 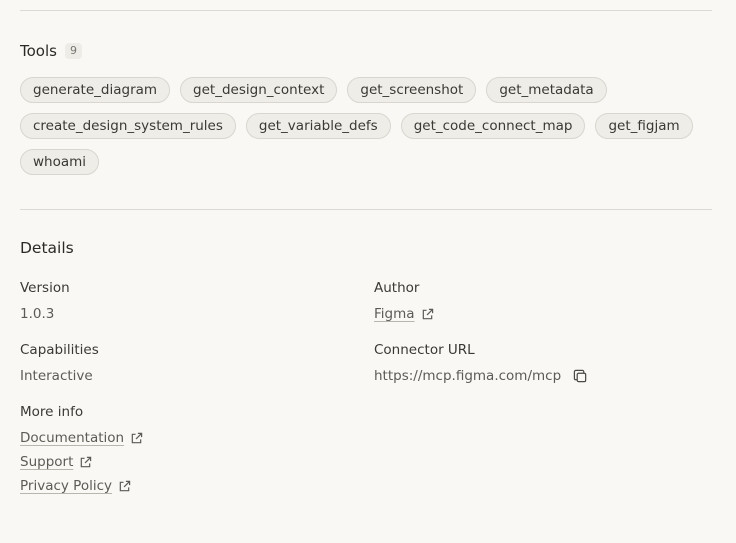 I want to click on connector-url-value: https://mcp.figma.com/mcp, so click(x=468, y=376).